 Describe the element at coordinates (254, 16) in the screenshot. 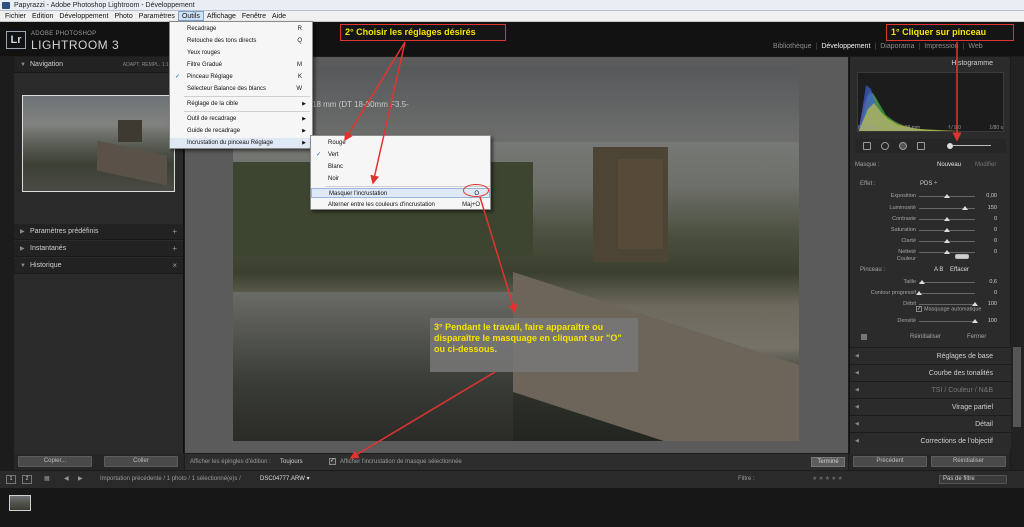

I see `menu-fenetre: Fenêtre` at that location.